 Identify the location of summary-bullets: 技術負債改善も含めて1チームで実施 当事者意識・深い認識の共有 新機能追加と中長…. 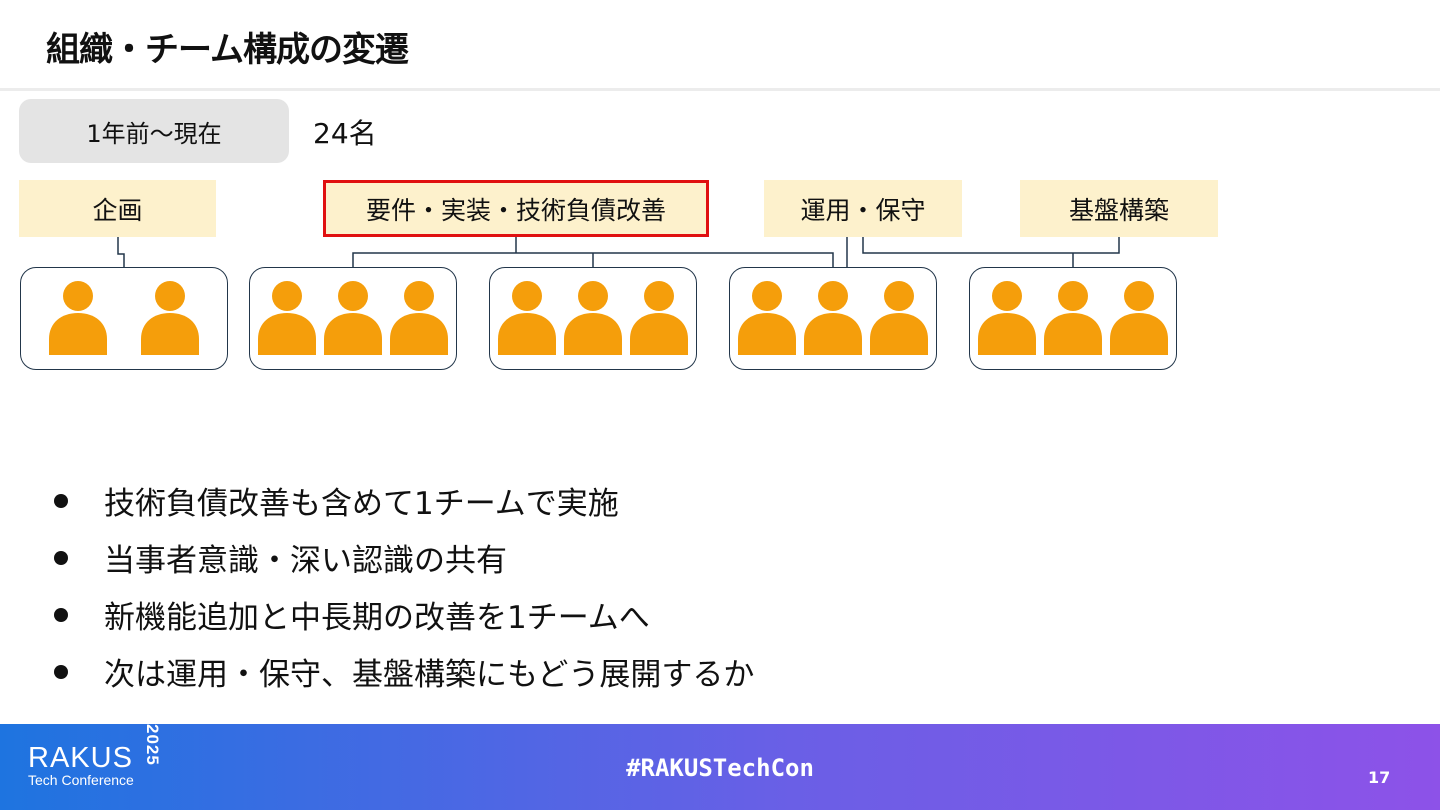
(401, 586).